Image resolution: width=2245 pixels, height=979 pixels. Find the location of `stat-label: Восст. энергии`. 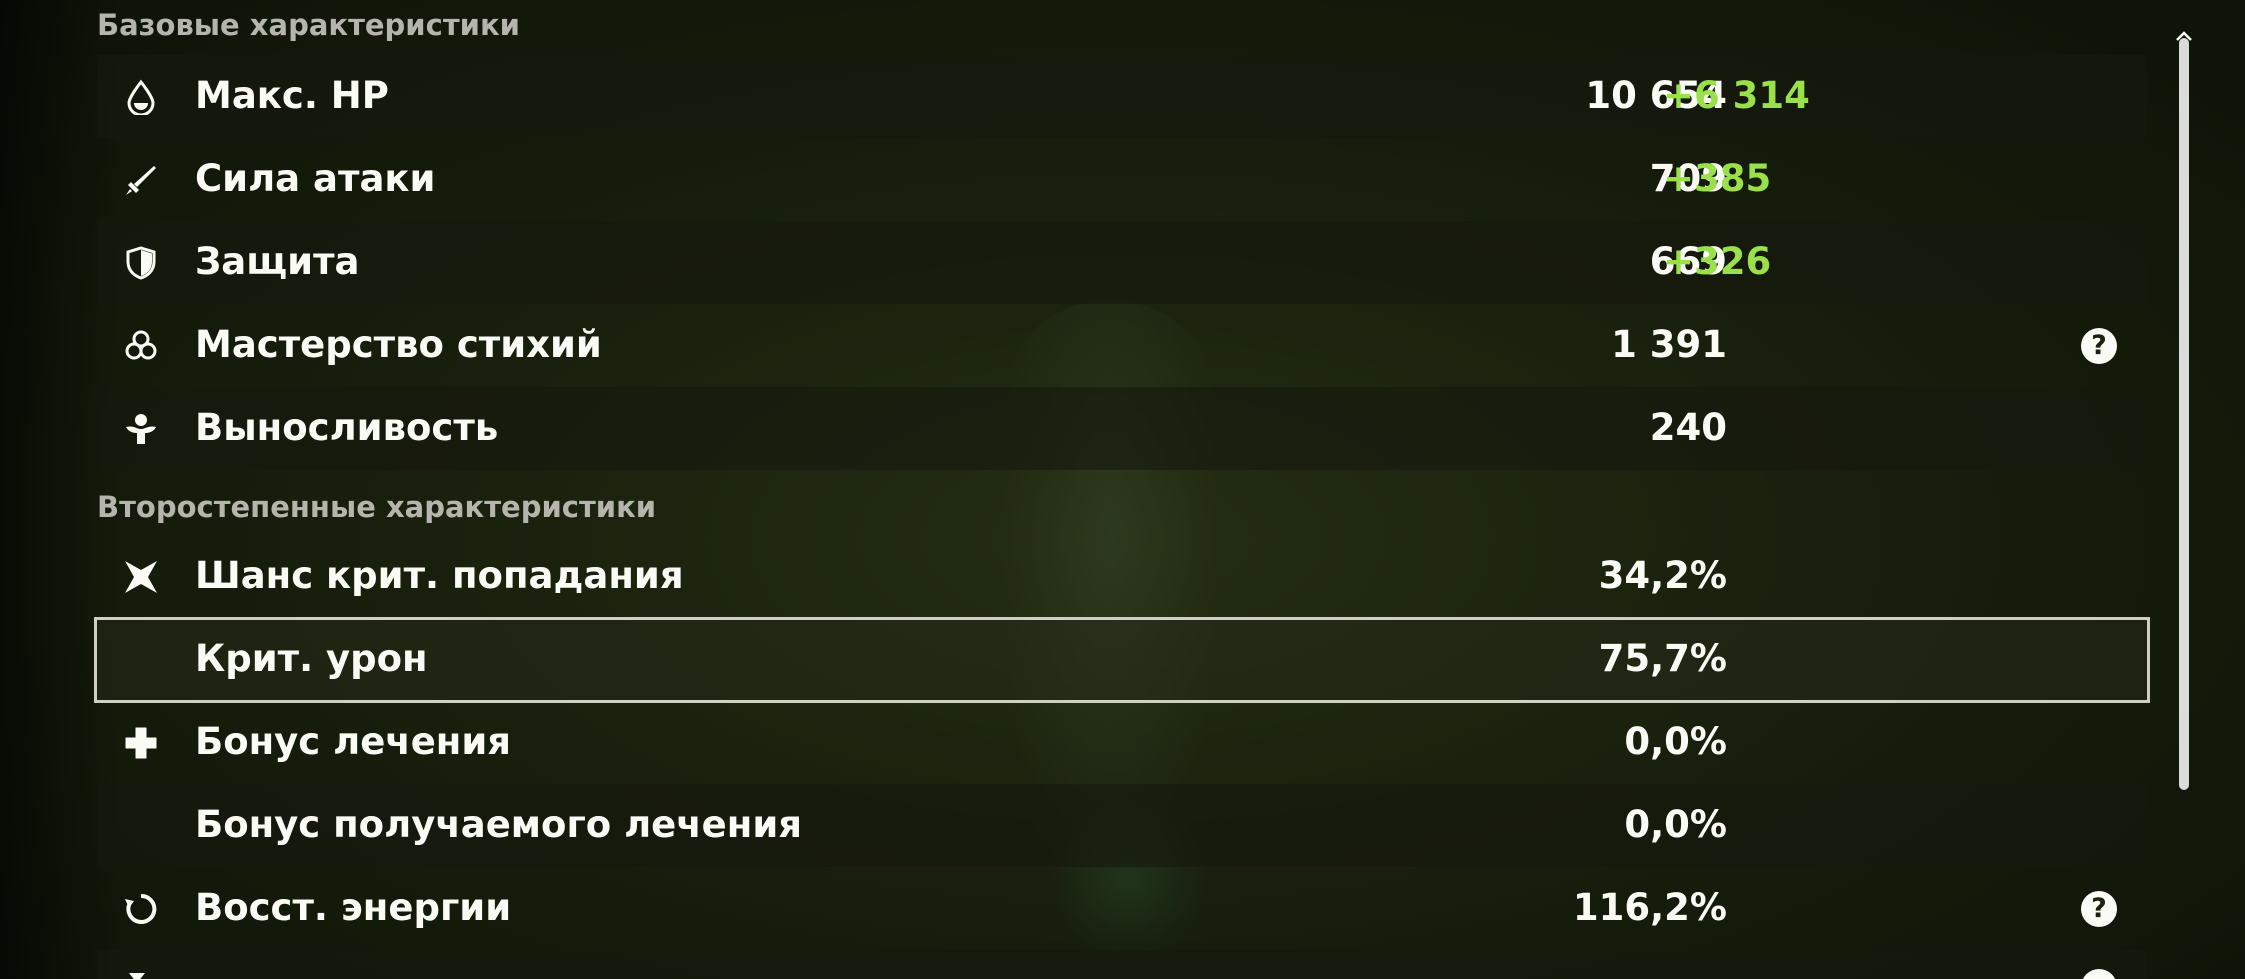

stat-label: Восст. энергии is located at coordinates (353, 907).